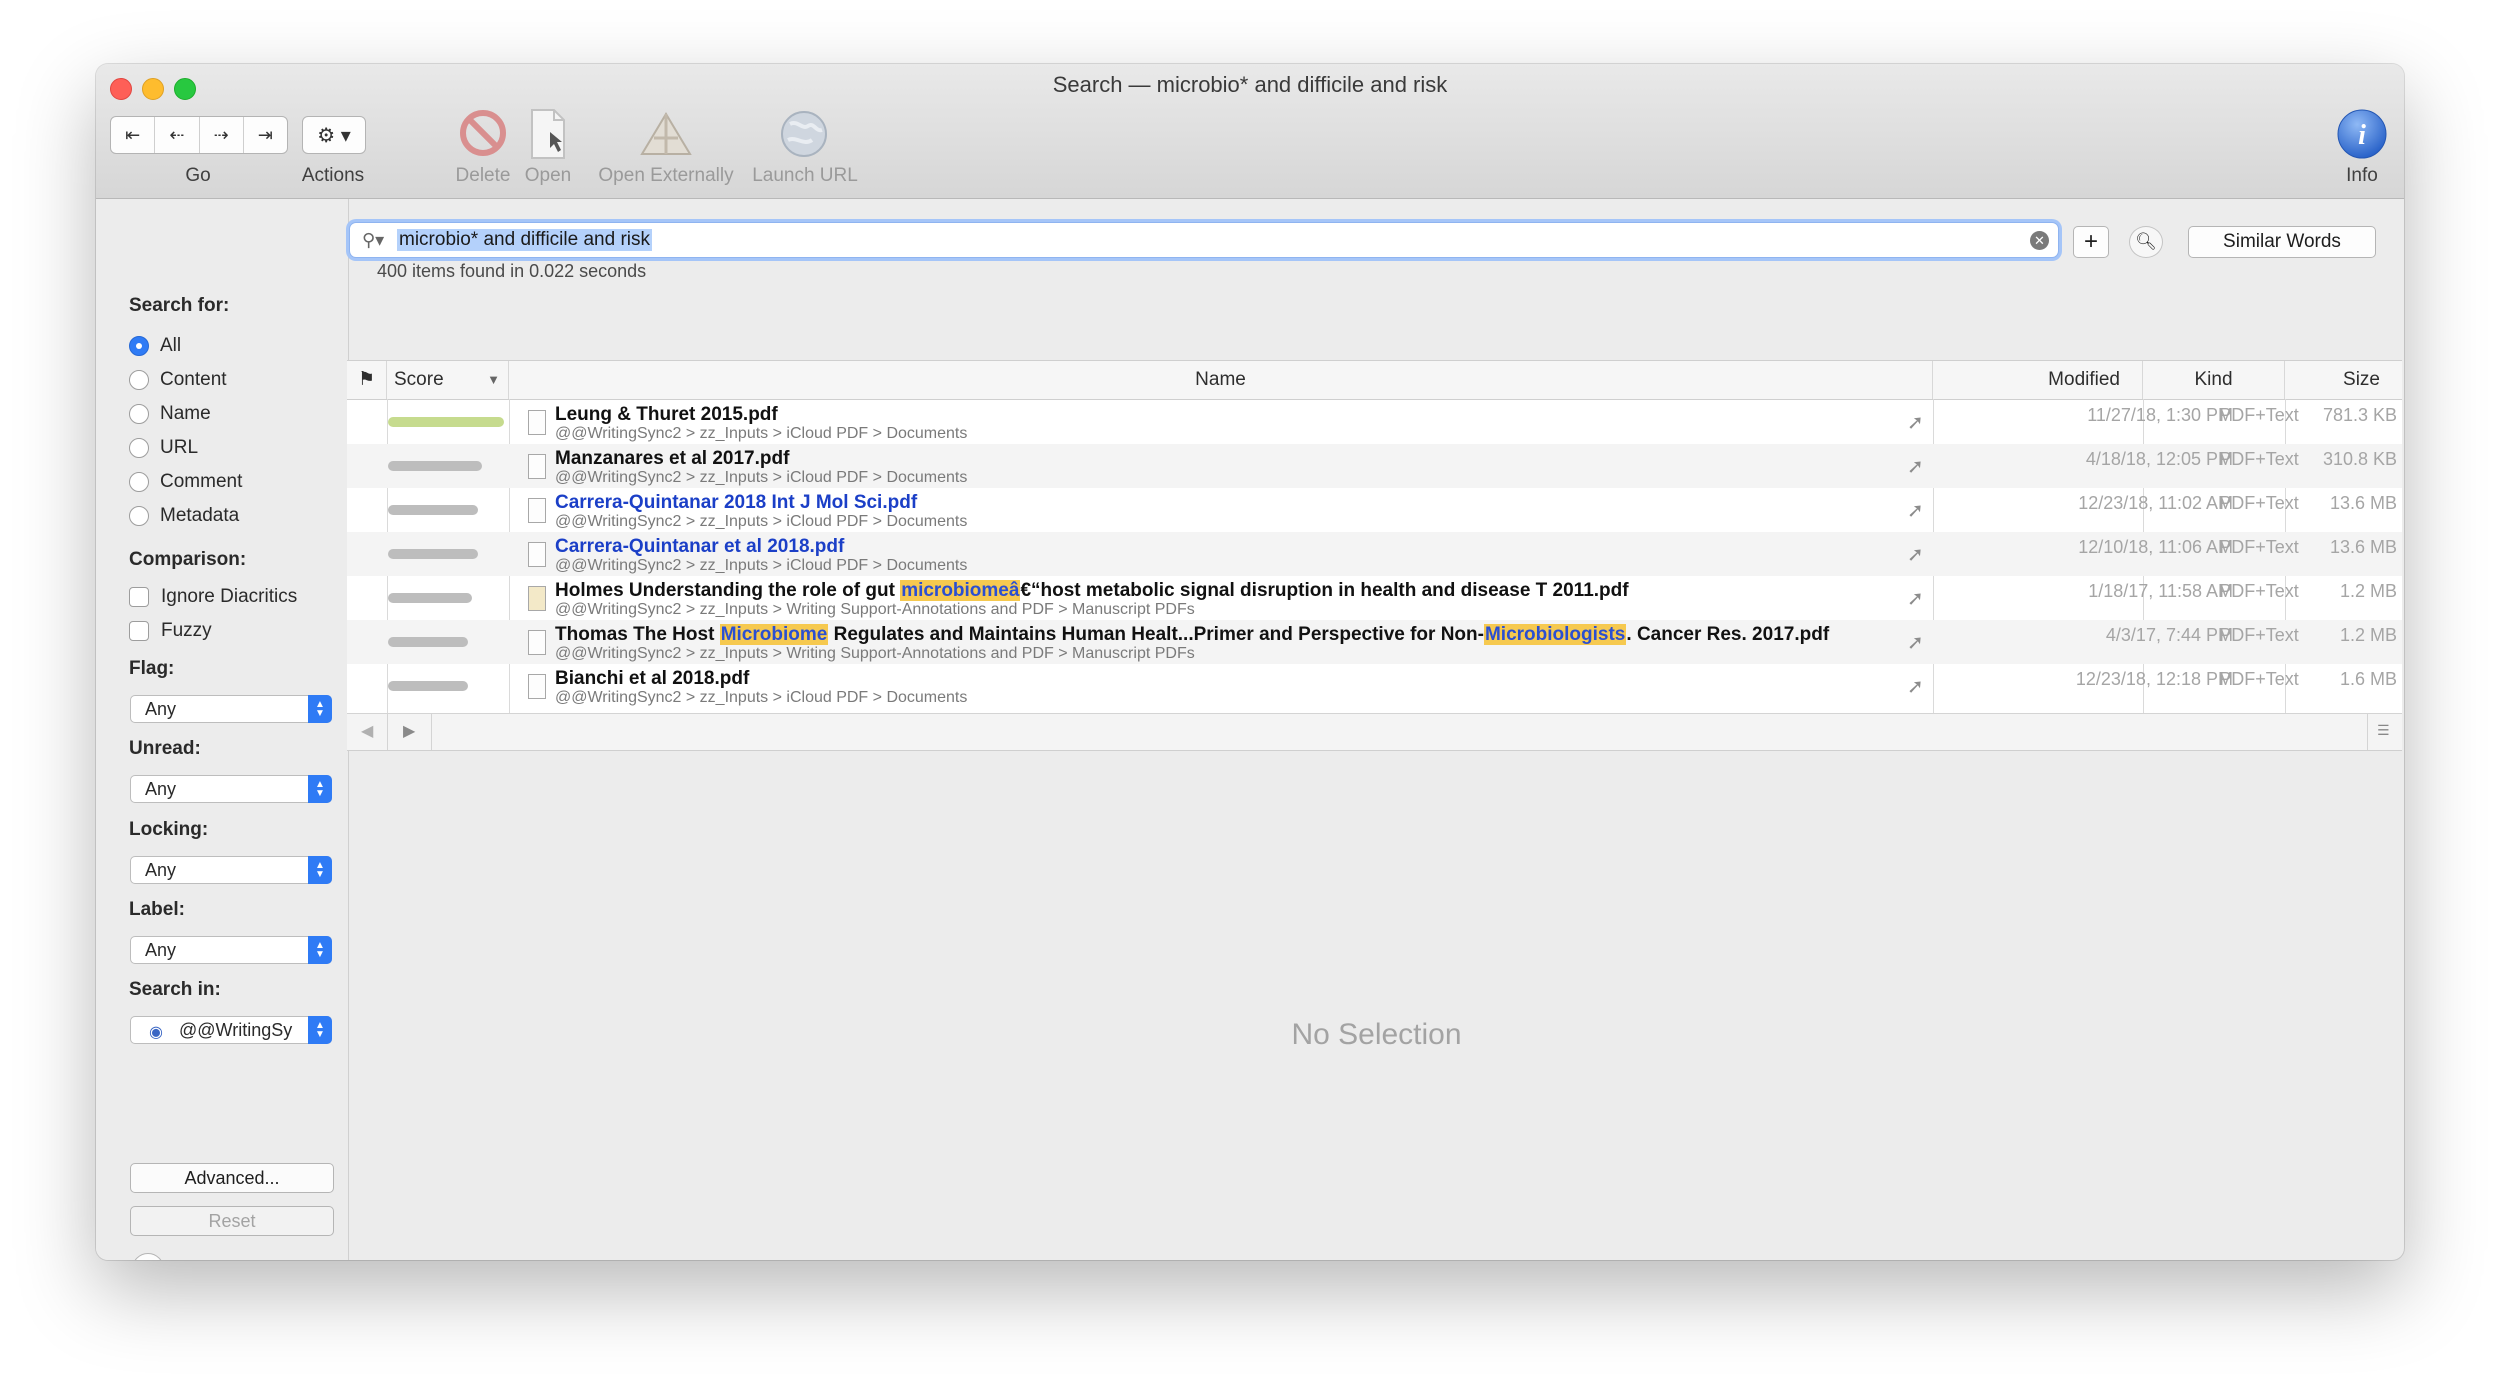  What do you see at coordinates (155, 346) in the screenshot?
I see `search-option-all: All` at bounding box center [155, 346].